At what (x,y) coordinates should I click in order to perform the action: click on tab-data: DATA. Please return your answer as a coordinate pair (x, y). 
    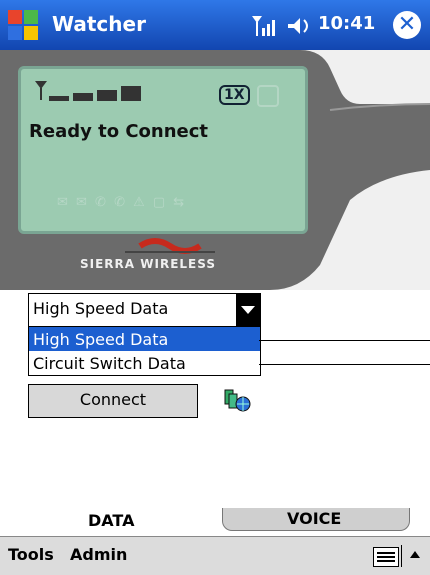
    Looking at the image, I should click on (113, 522).